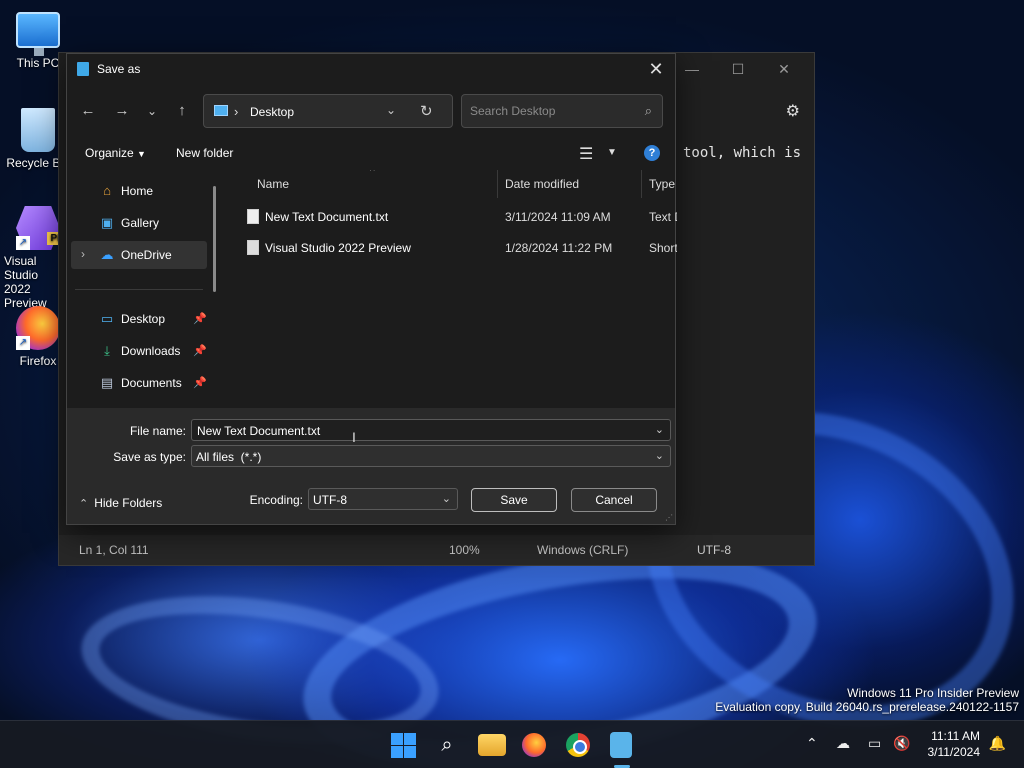 This screenshot has height=768, width=1024. Describe the element at coordinates (272, 112) in the screenshot. I see `address-current-folder: Desktop` at that location.